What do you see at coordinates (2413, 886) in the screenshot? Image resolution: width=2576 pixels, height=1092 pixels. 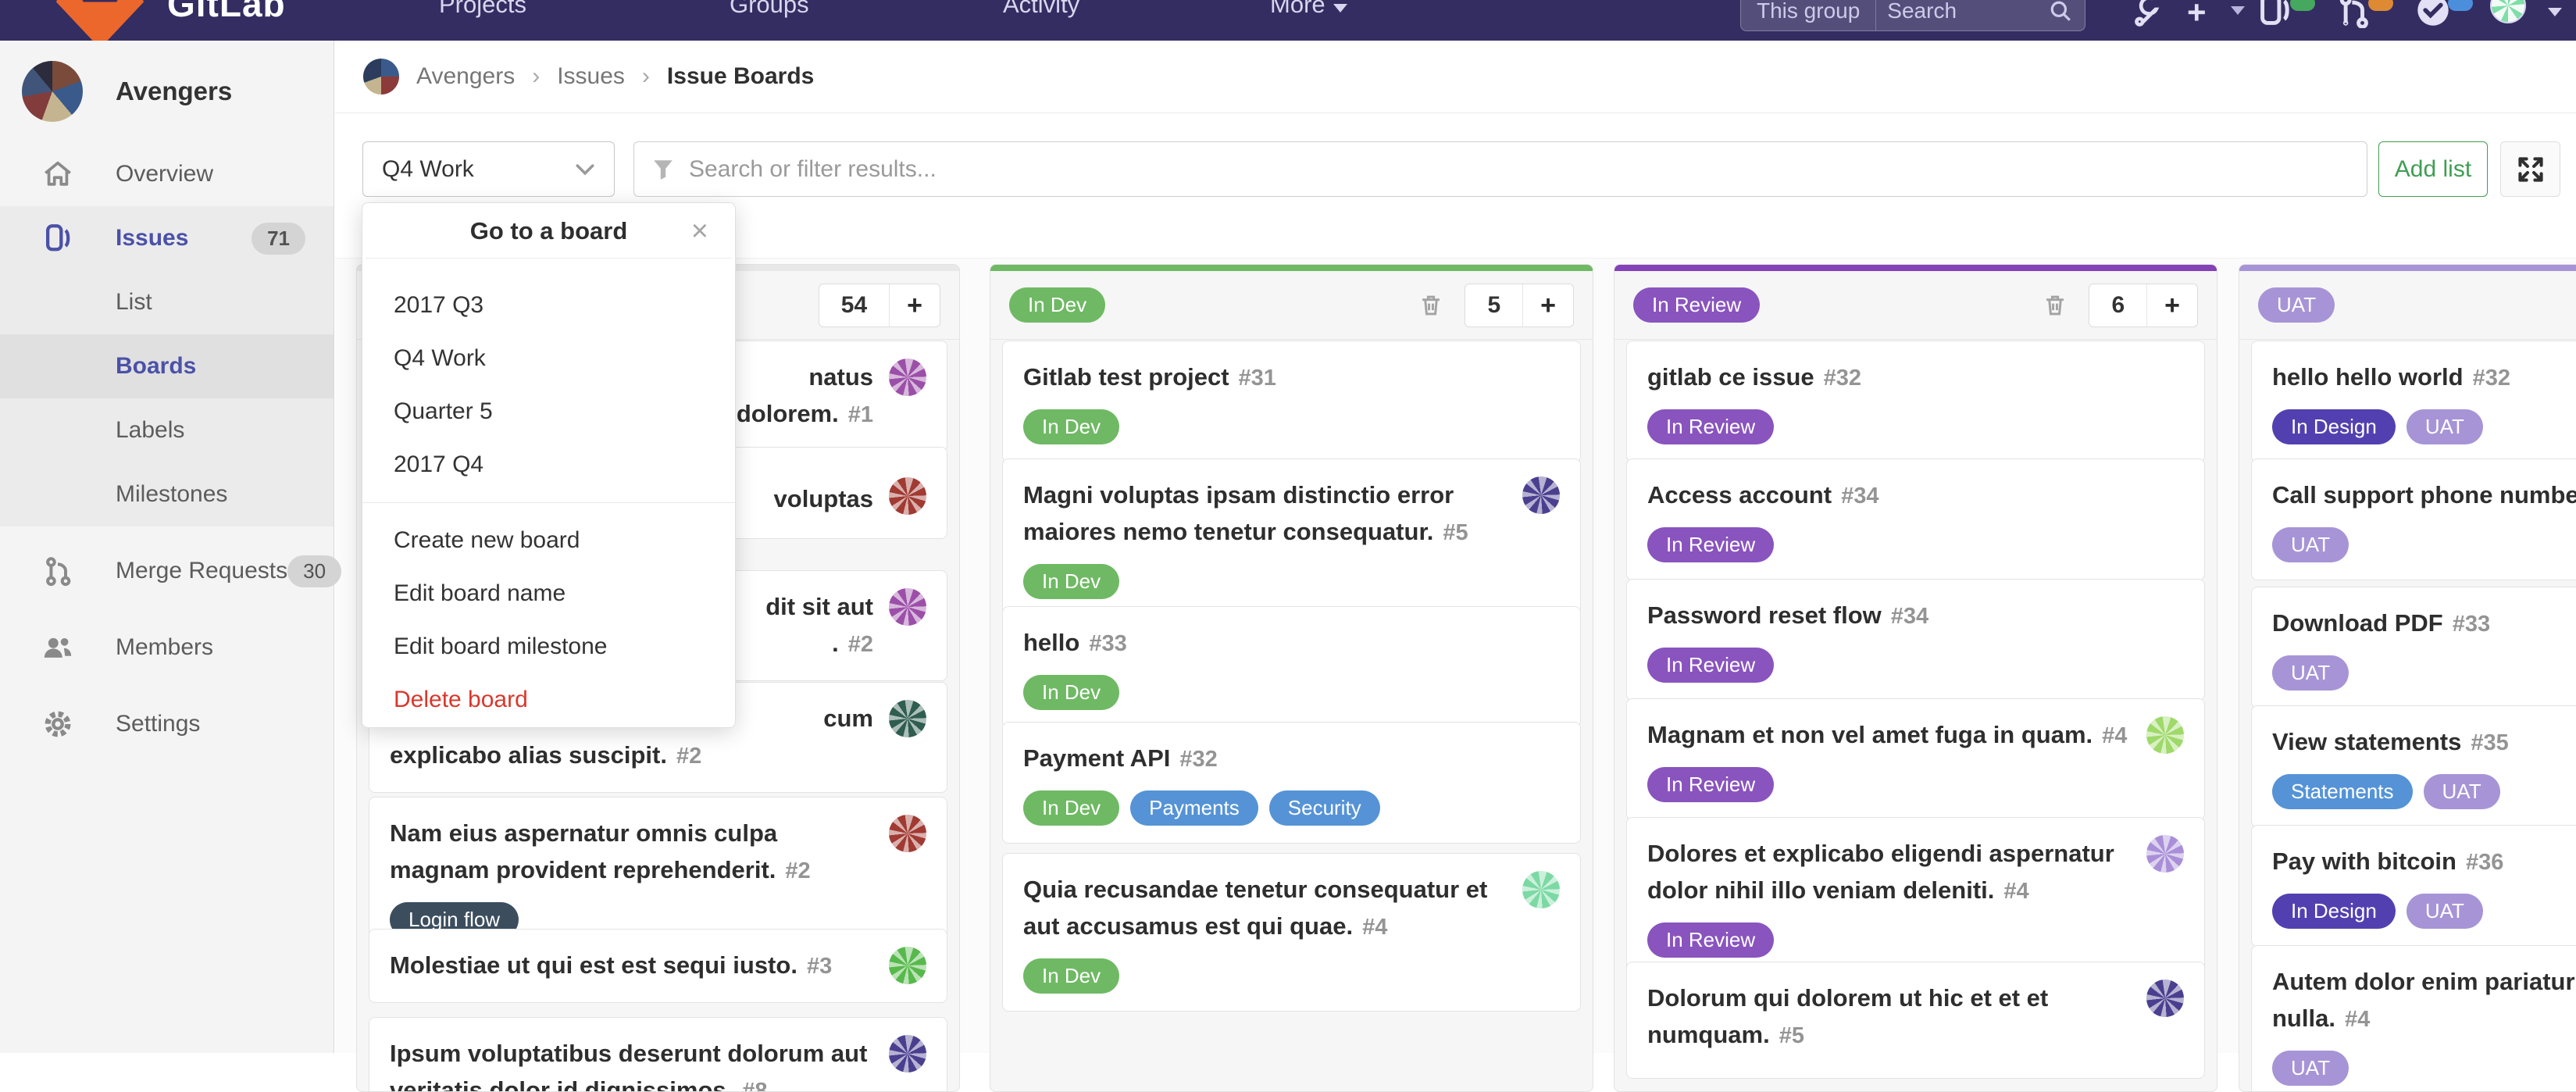 I see `issue-card: Pay with bitcoin #36 In Design UAT` at bounding box center [2413, 886].